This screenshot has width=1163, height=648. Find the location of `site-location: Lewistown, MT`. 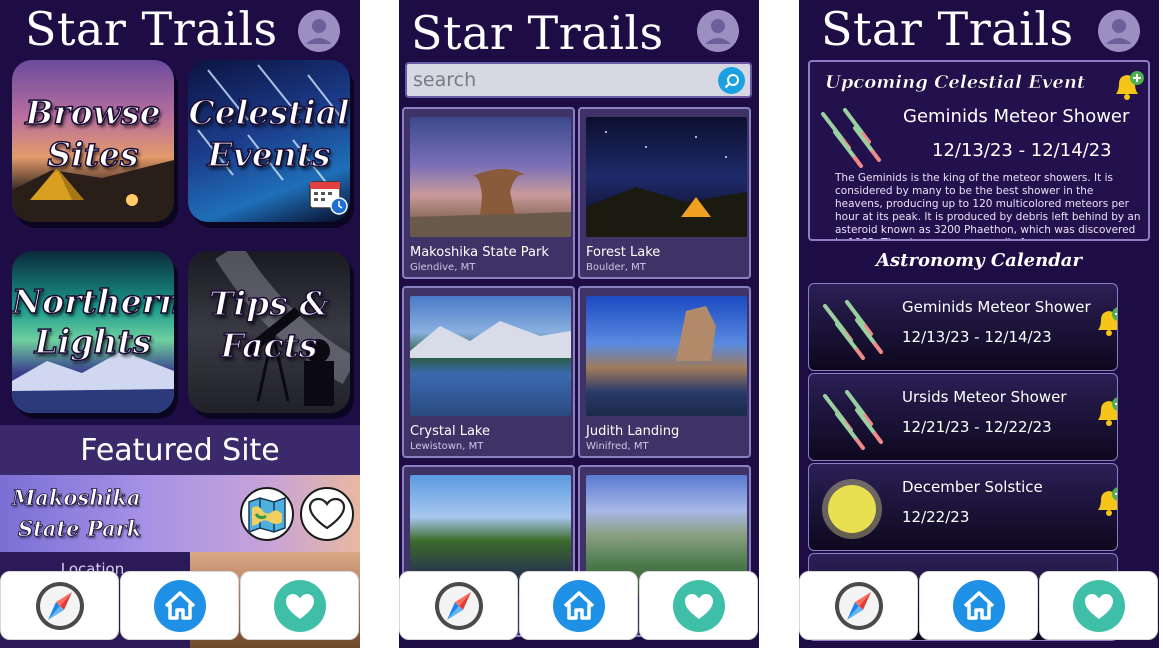

site-location: Lewistown, MT is located at coordinates (447, 446).